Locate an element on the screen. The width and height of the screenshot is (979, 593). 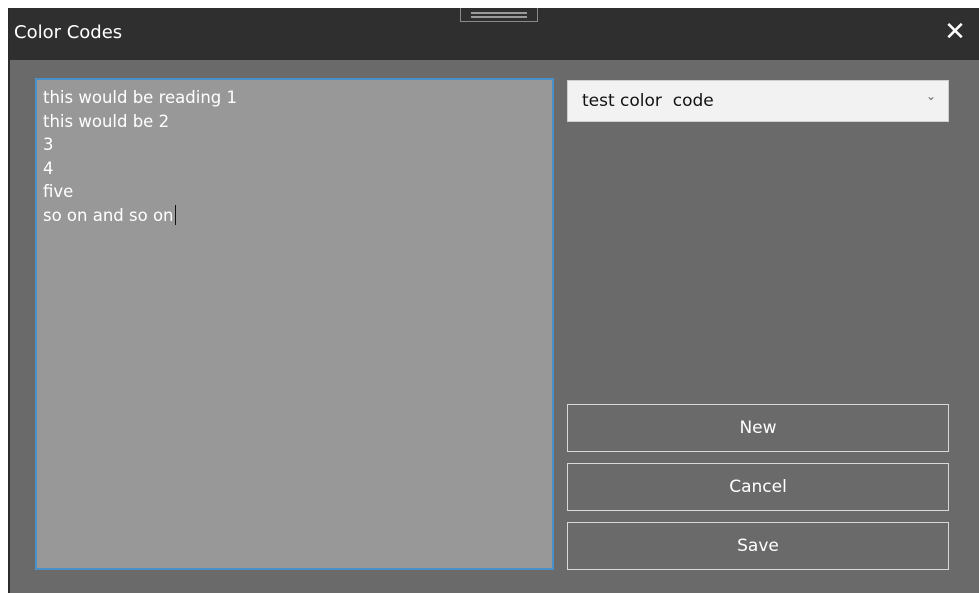
color-code-select: test color code ⌄ is located at coordinates (758, 101).